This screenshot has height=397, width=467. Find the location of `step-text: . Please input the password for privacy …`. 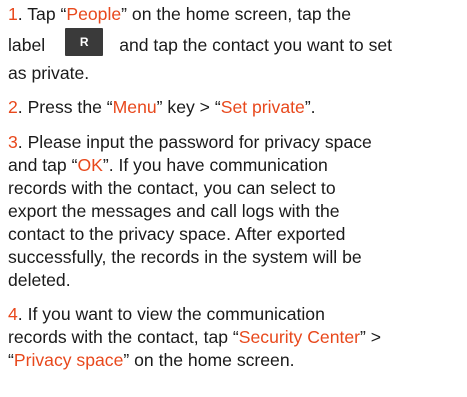

step-text: . Please input the password for privacy … is located at coordinates (194, 142).